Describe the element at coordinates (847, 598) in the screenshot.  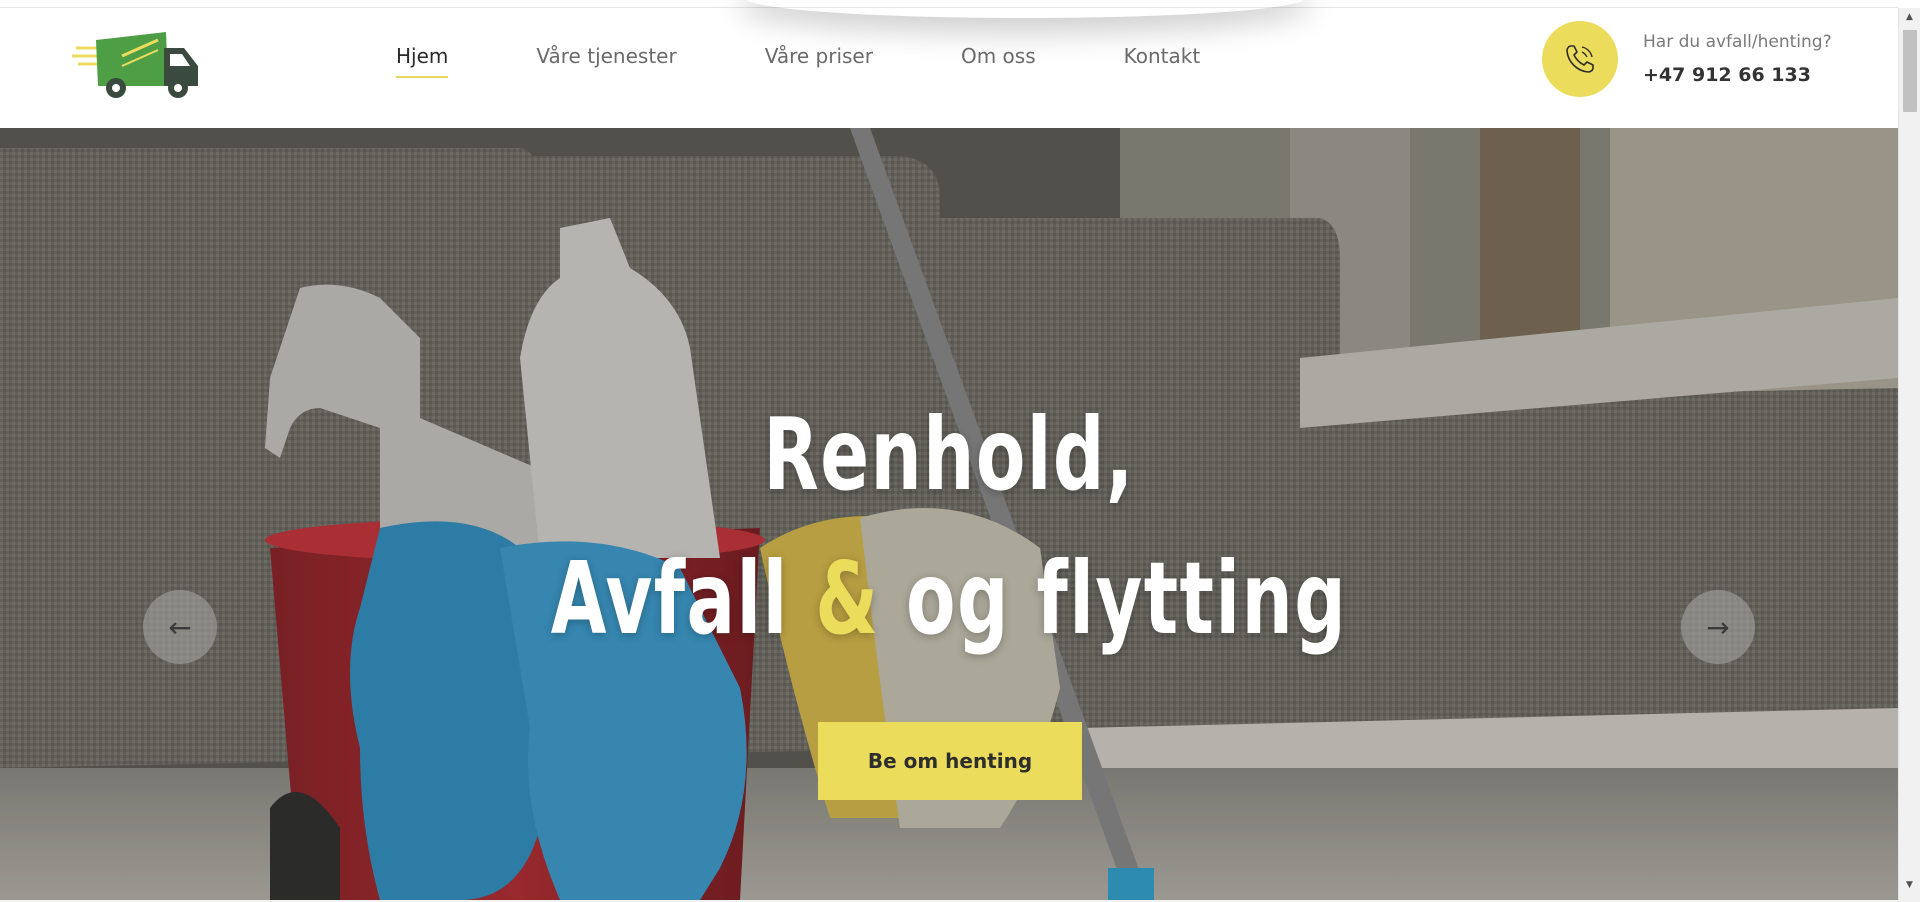
I see `hero-title-ampersand: &` at that location.